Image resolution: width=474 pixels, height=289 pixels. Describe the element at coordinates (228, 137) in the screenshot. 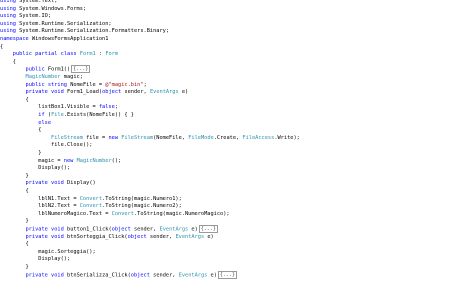

I see `code-token: .Create,` at that location.